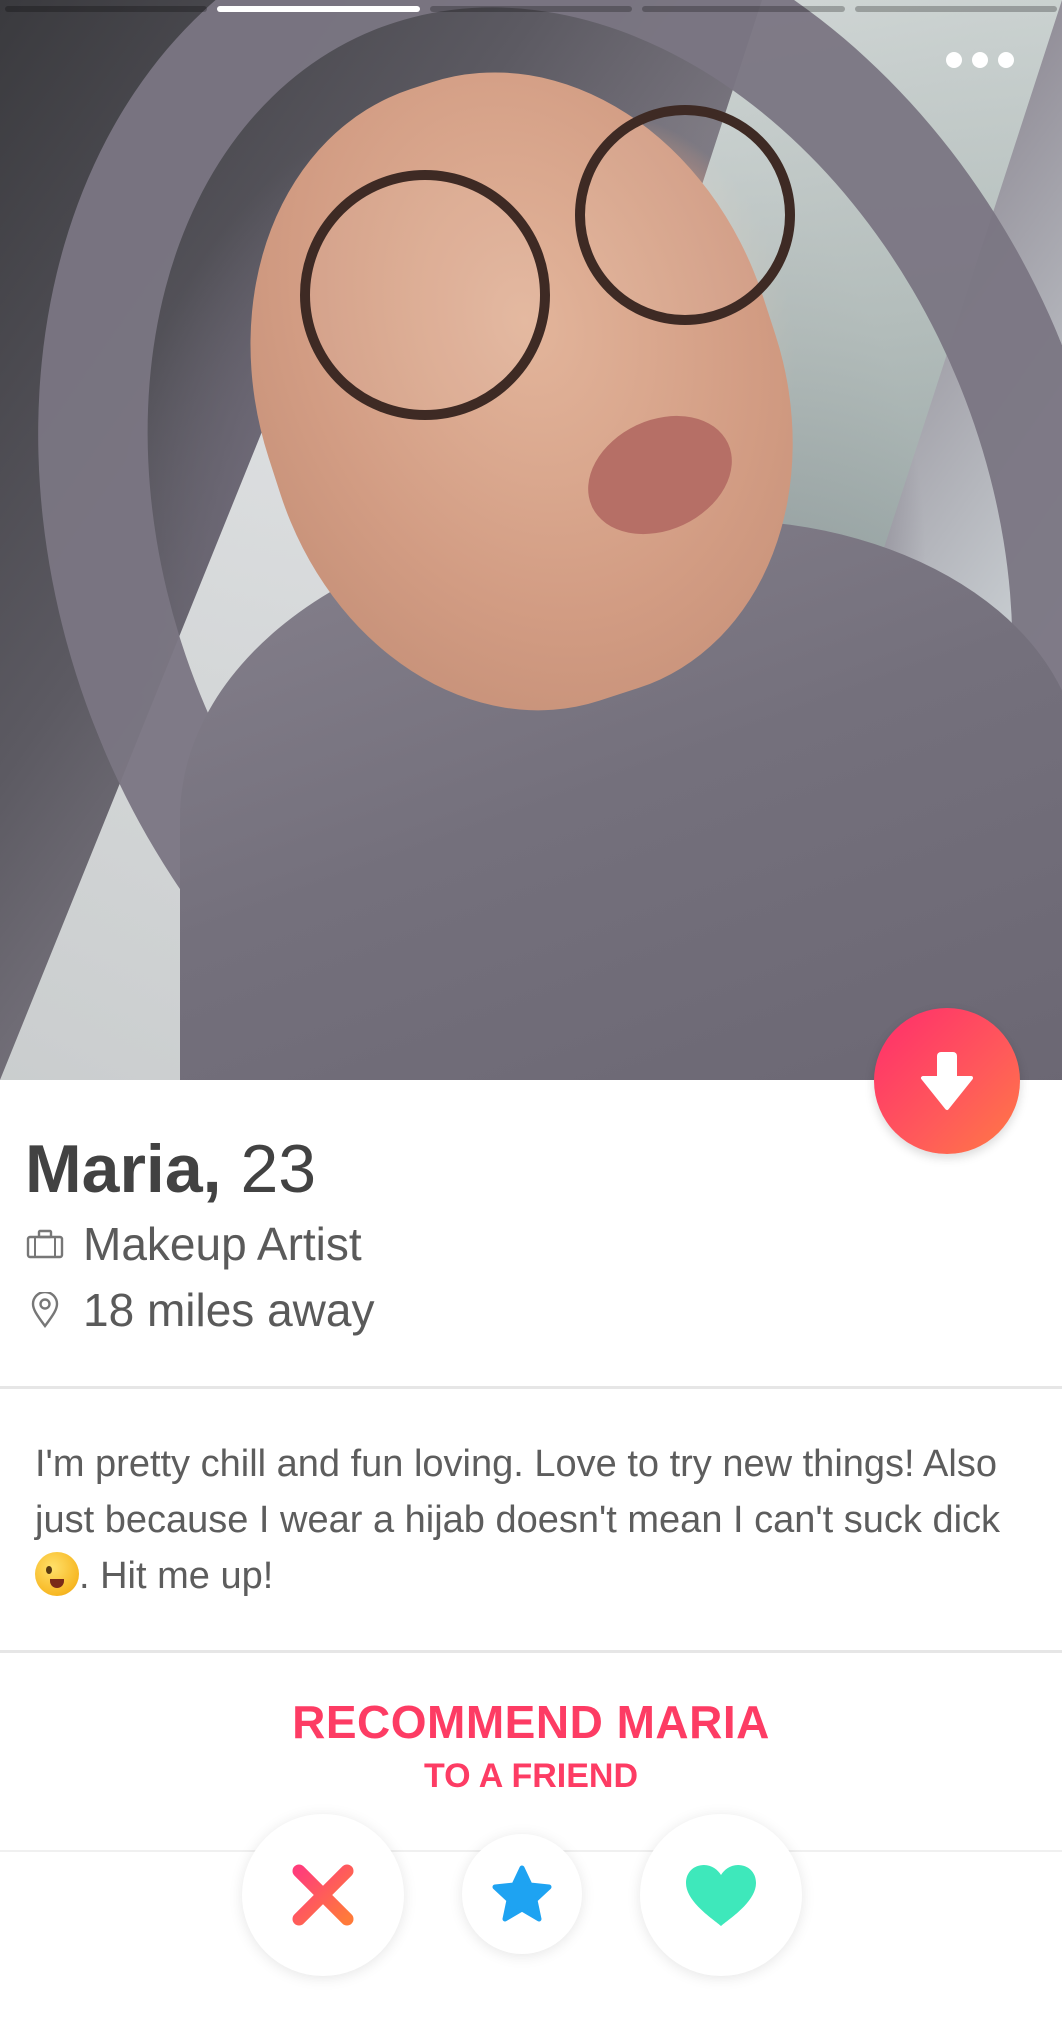 The height and width of the screenshot is (2024, 1062). What do you see at coordinates (123, 1169) in the screenshot?
I see `profile-name: Maria,` at bounding box center [123, 1169].